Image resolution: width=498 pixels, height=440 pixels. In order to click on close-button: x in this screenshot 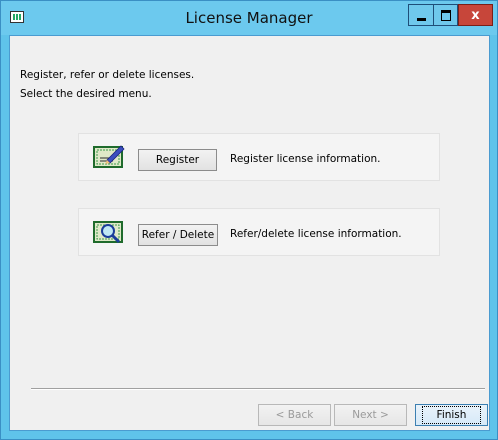, I will do `click(475, 15)`.